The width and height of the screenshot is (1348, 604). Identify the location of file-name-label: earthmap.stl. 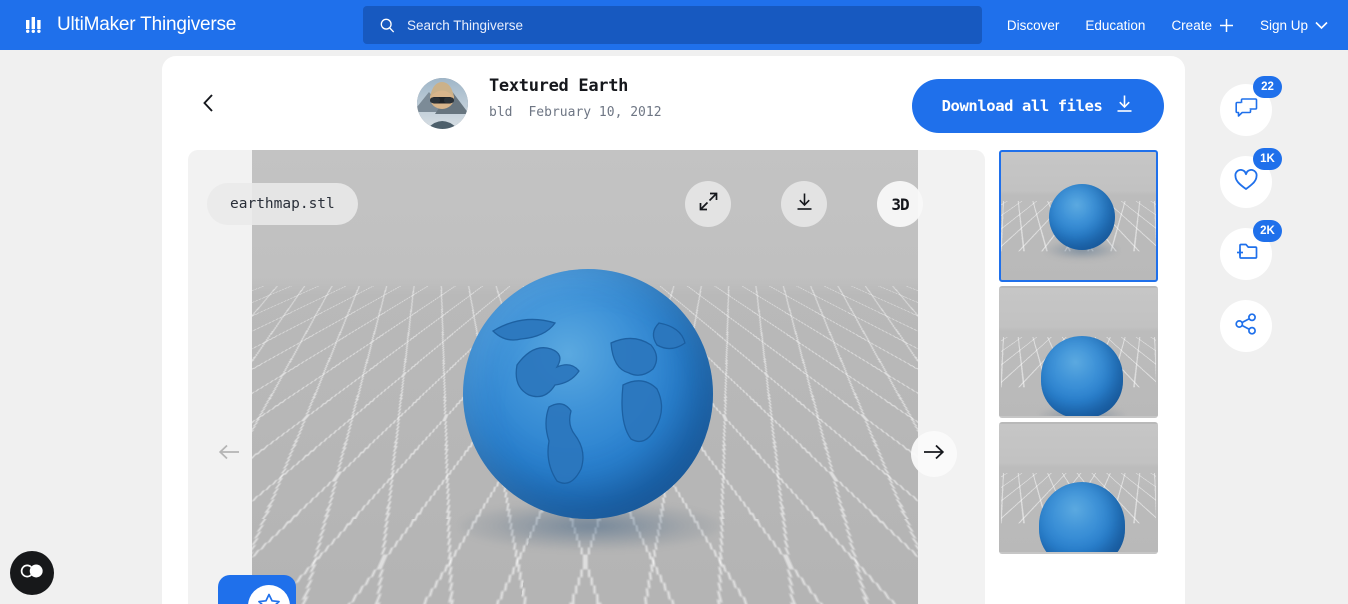
(282, 204).